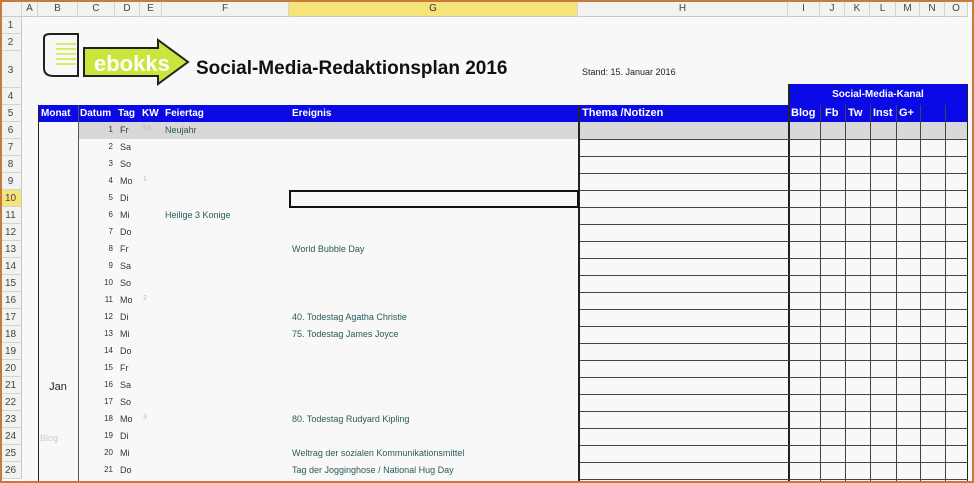 This screenshot has height=483, width=974. What do you see at coordinates (30, 8) in the screenshot?
I see `column-header-A: A` at bounding box center [30, 8].